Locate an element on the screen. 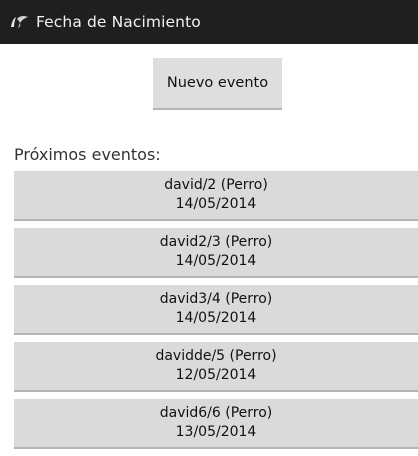  event-item: davidde/5 (Perro) 12/05/2014 is located at coordinates (216, 367).